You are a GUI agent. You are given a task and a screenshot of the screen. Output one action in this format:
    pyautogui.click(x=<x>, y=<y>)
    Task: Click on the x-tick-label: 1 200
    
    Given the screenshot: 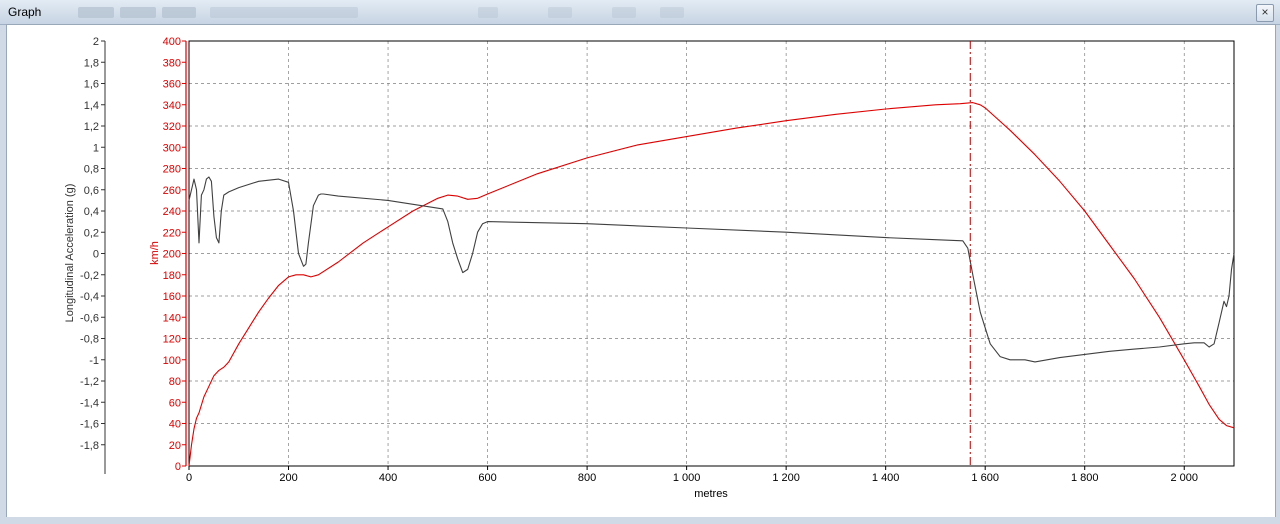 What is the action you would take?
    pyautogui.click(x=786, y=478)
    